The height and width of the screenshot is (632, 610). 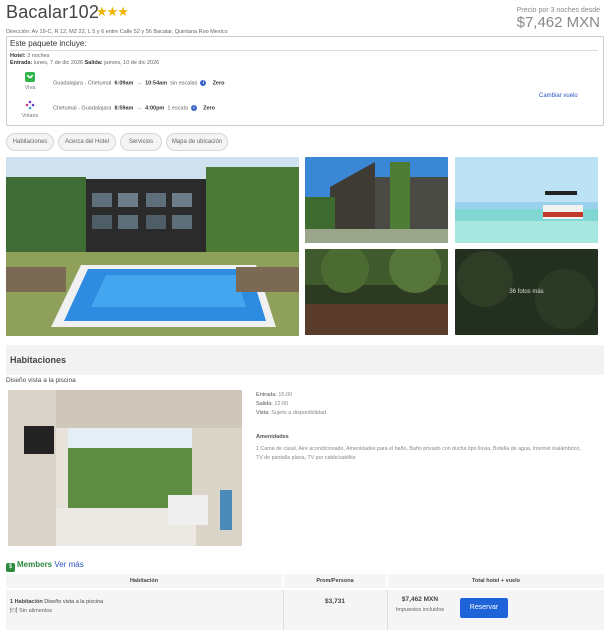 What do you see at coordinates (18, 56) in the screenshot?
I see `hotel-nights-label: Hotel:` at bounding box center [18, 56].